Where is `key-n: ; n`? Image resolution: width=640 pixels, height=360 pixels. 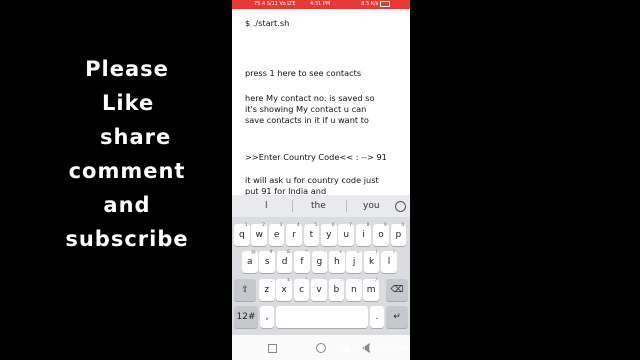
key-n: ; n is located at coordinates (354, 289).